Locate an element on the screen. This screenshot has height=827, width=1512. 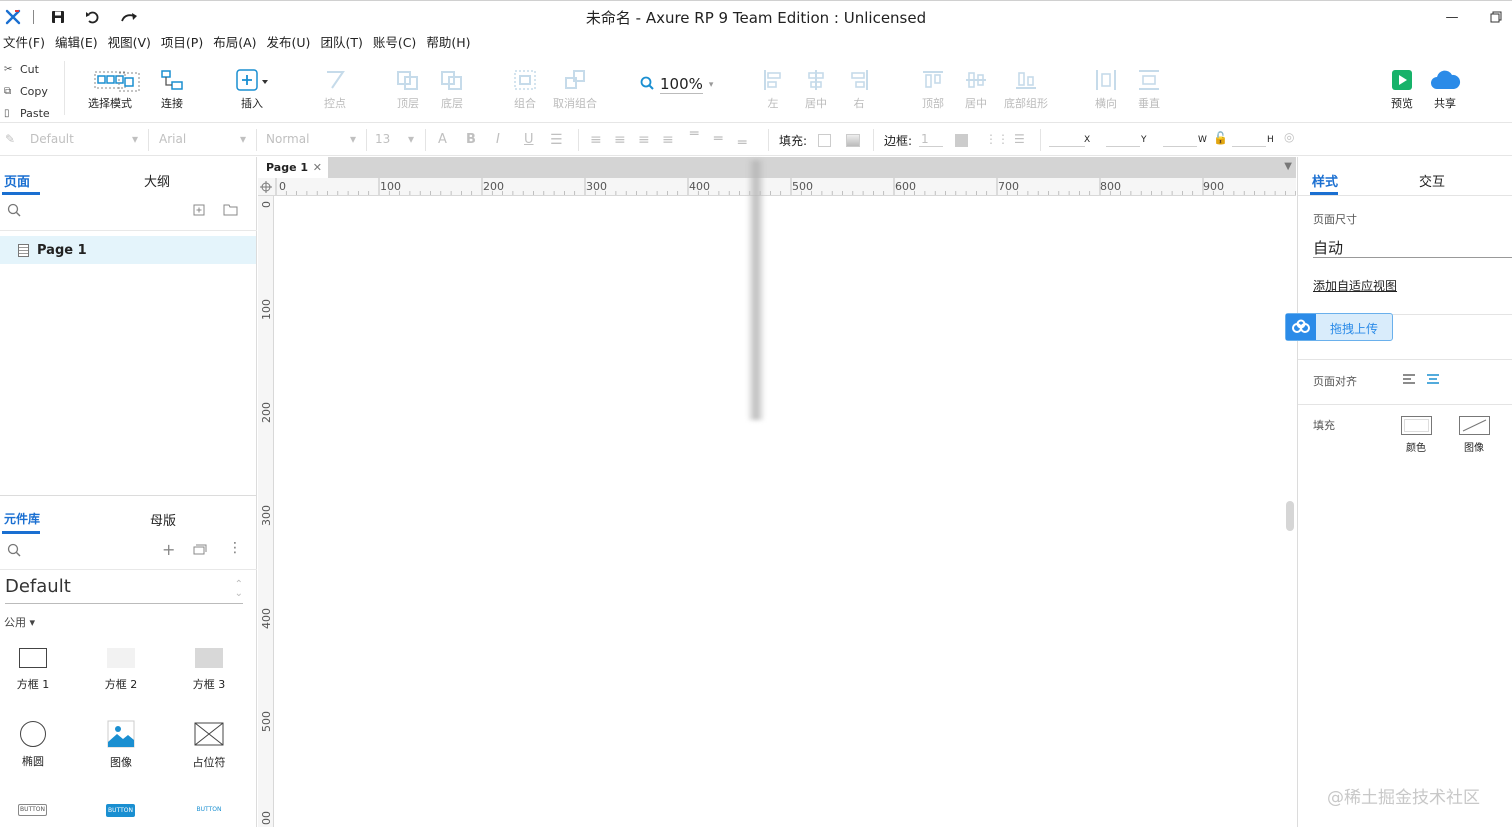
font-color-icon: A is located at coordinates (442, 139).